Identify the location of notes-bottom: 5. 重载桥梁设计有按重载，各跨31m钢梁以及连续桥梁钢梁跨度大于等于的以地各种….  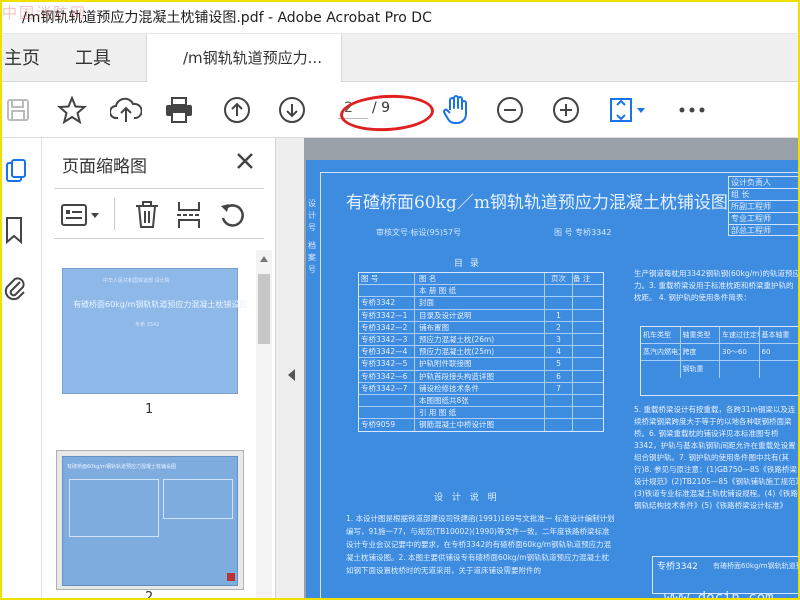
(717, 457).